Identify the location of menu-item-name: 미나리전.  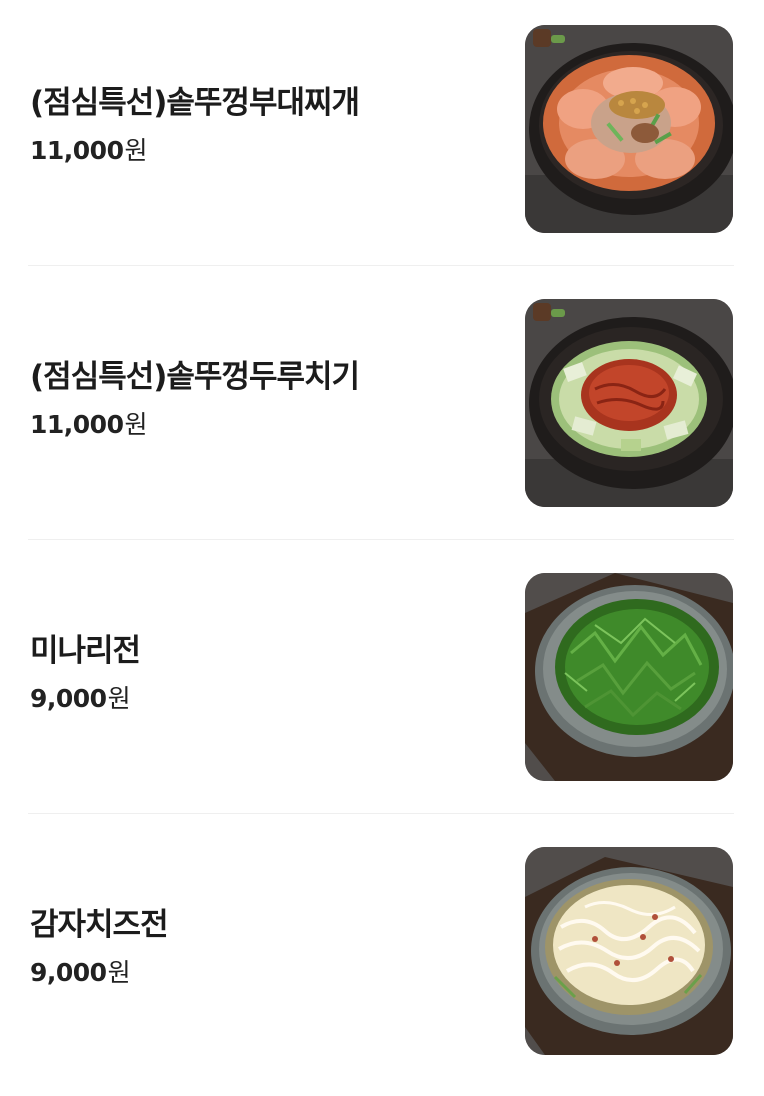
(85, 651).